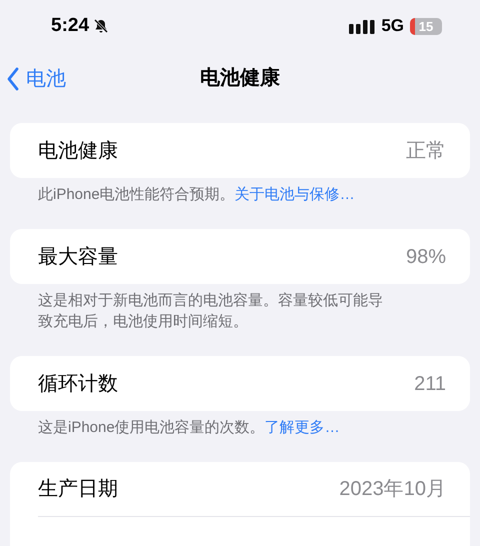  What do you see at coordinates (426, 151) in the screenshot?
I see `row-value: 正常` at bounding box center [426, 151].